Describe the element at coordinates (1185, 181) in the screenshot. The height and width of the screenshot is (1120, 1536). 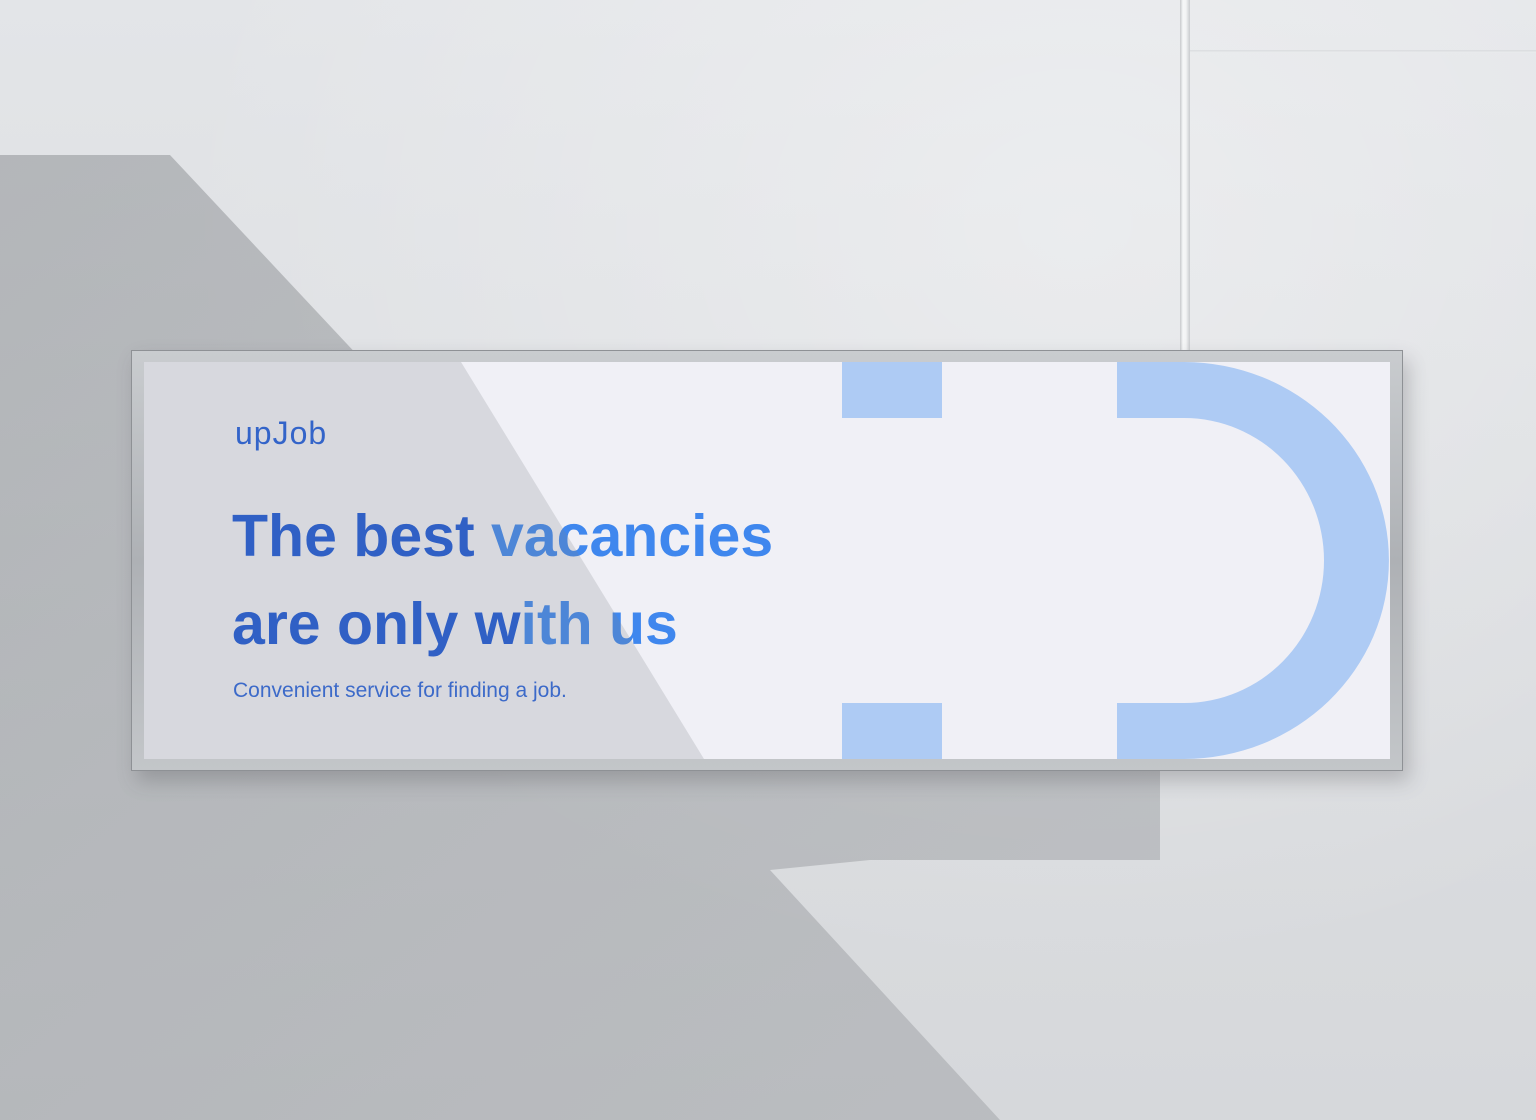
I see `wall-panel-seam` at that location.